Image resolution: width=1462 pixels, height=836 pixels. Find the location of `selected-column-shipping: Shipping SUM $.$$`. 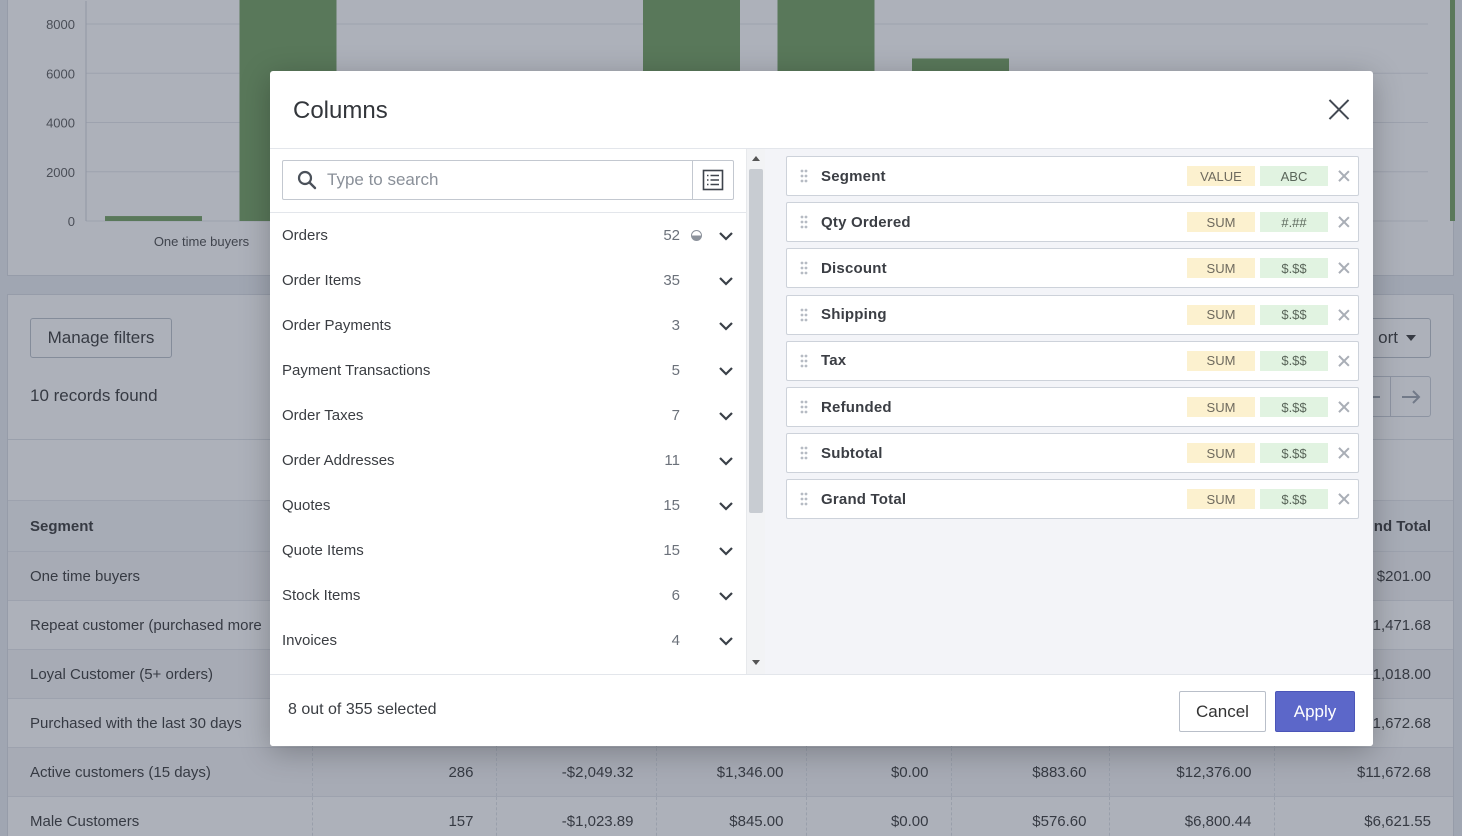

selected-column-shipping: Shipping SUM $.$$ is located at coordinates (1072, 314).